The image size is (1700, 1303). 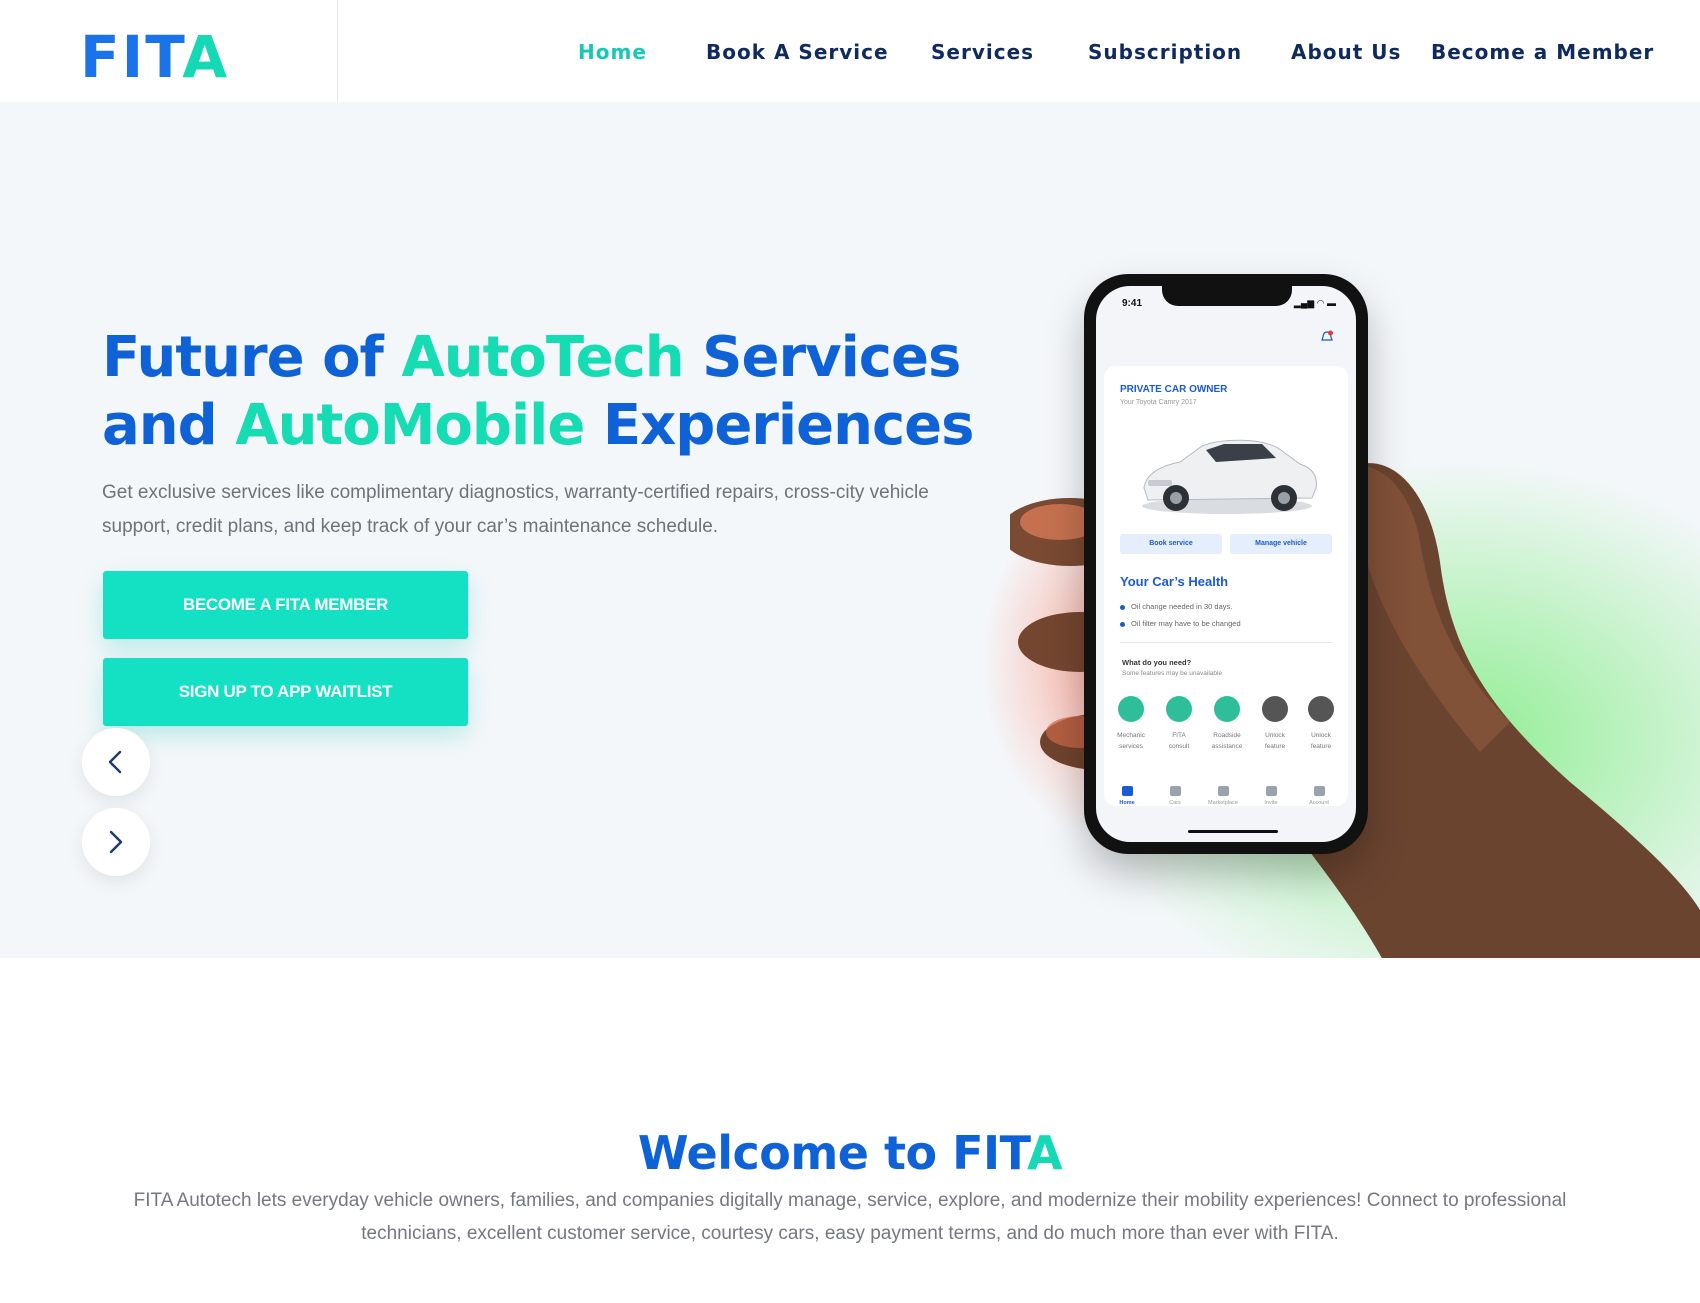 I want to click on car-image, so click(x=1229, y=476).